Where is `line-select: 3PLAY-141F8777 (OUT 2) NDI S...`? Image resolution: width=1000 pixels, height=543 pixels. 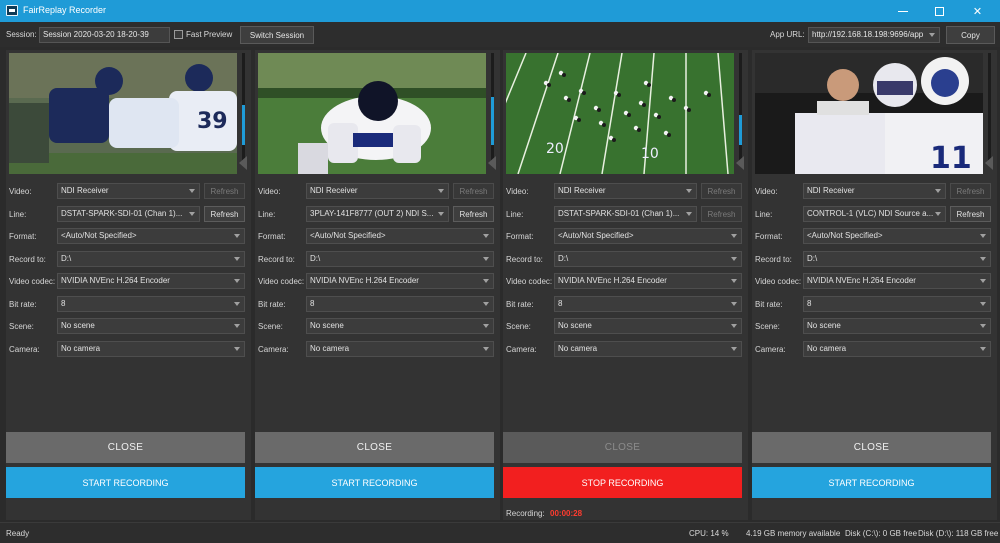 line-select: 3PLAY-141F8777 (OUT 2) NDI S... is located at coordinates (377, 214).